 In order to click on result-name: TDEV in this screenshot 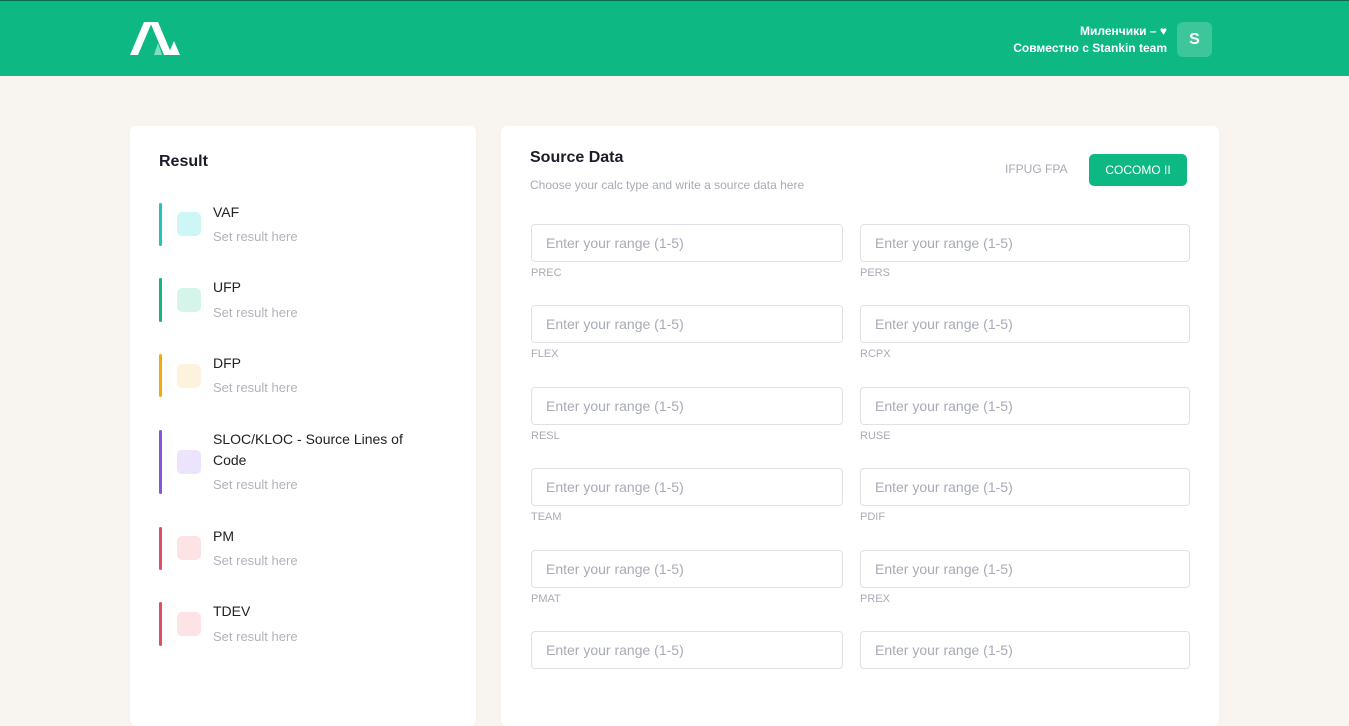, I will do `click(232, 611)`.